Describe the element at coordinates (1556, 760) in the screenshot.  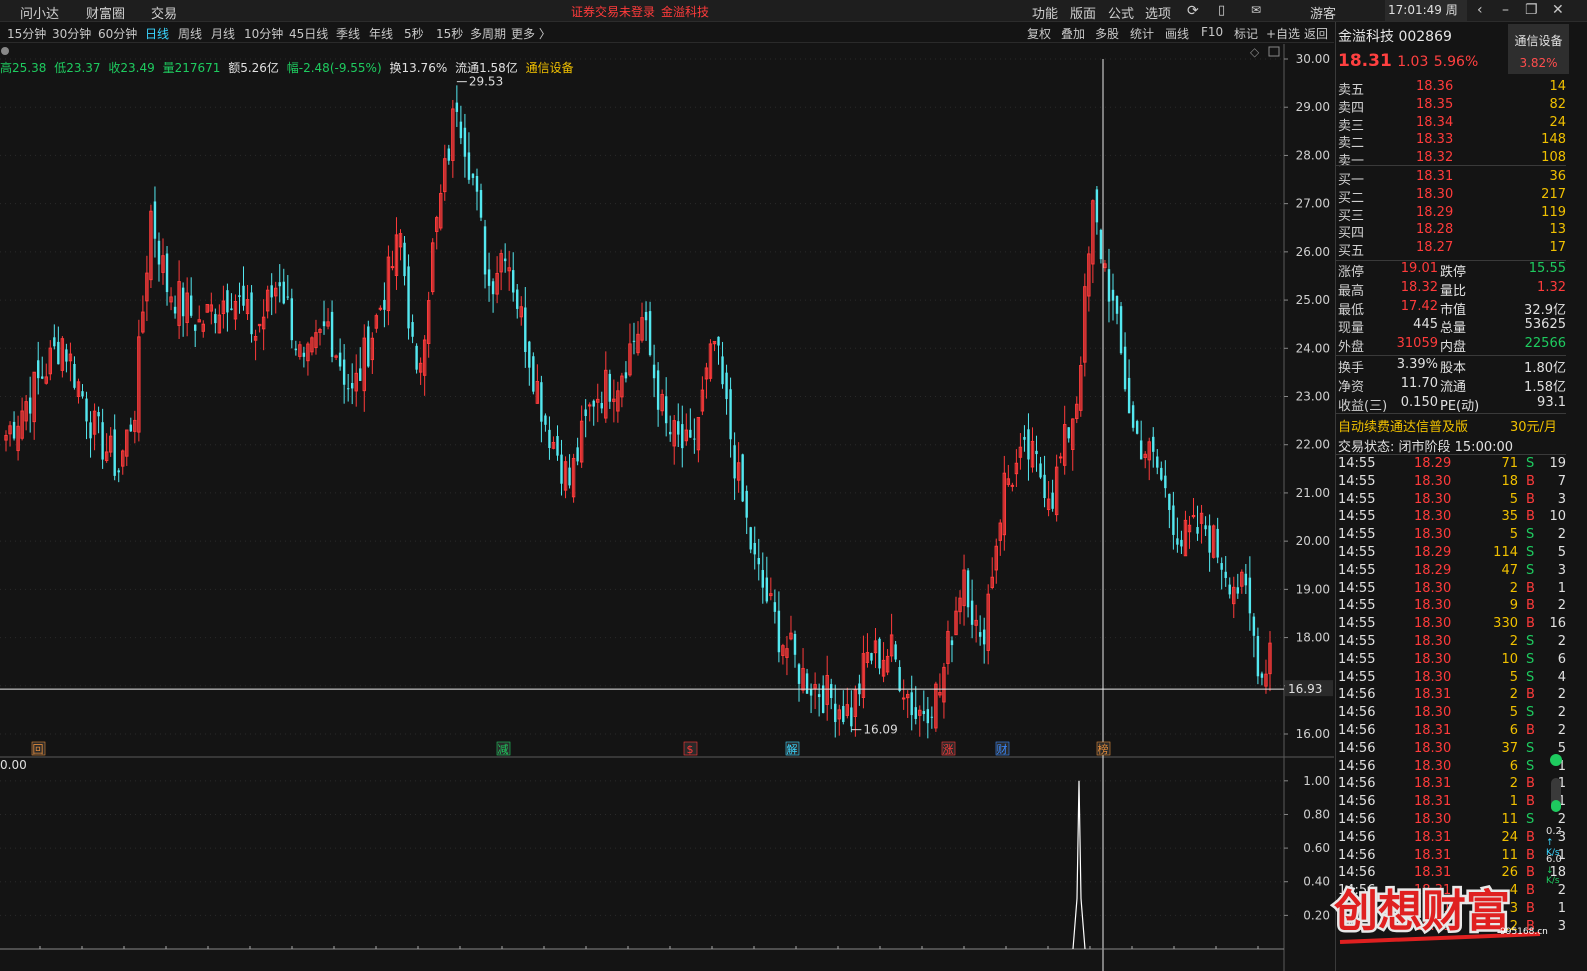
I see `speed-indicator-icon` at that location.